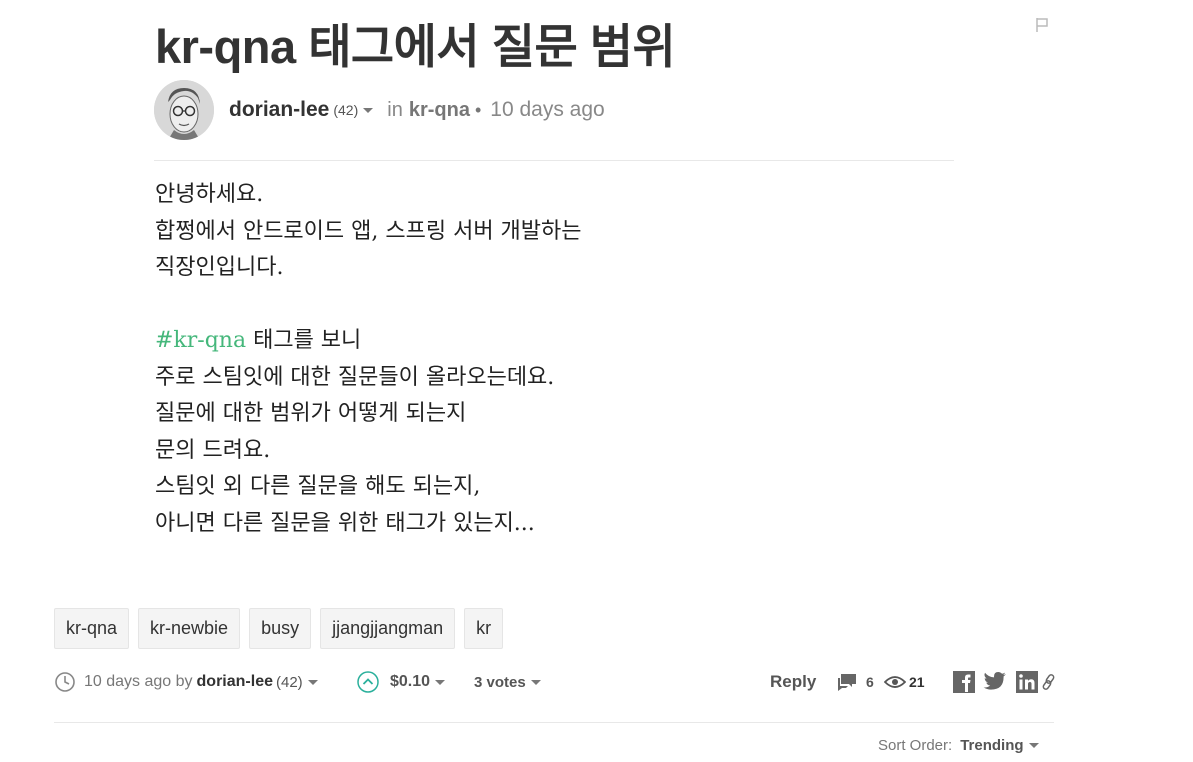  What do you see at coordinates (388, 628) in the screenshot?
I see `tag-jjangjjangman: jjangjjangman` at bounding box center [388, 628].